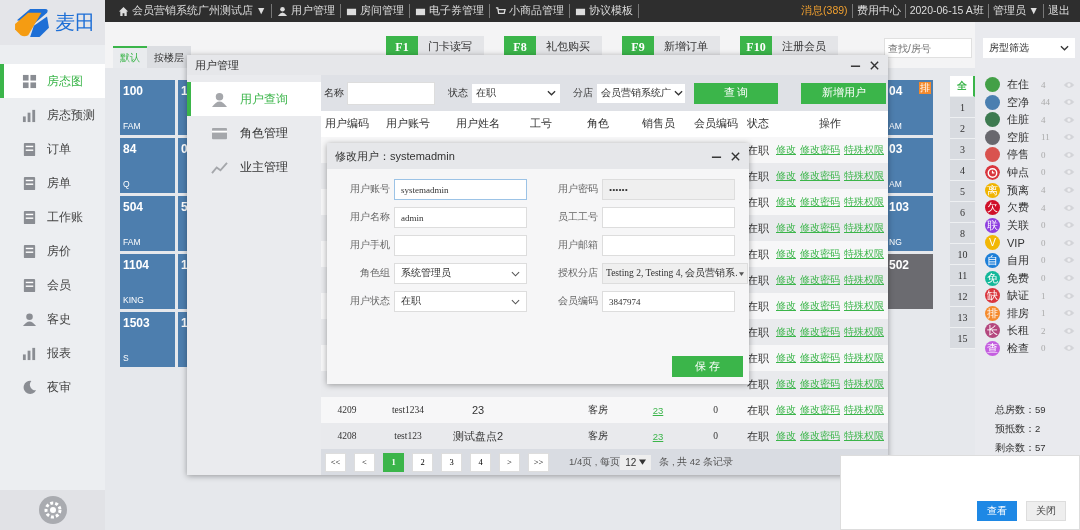 This screenshot has width=1080, height=530. What do you see at coordinates (611, 11) in the screenshot?
I see `top-menu-item: 协议模板` at bounding box center [611, 11].